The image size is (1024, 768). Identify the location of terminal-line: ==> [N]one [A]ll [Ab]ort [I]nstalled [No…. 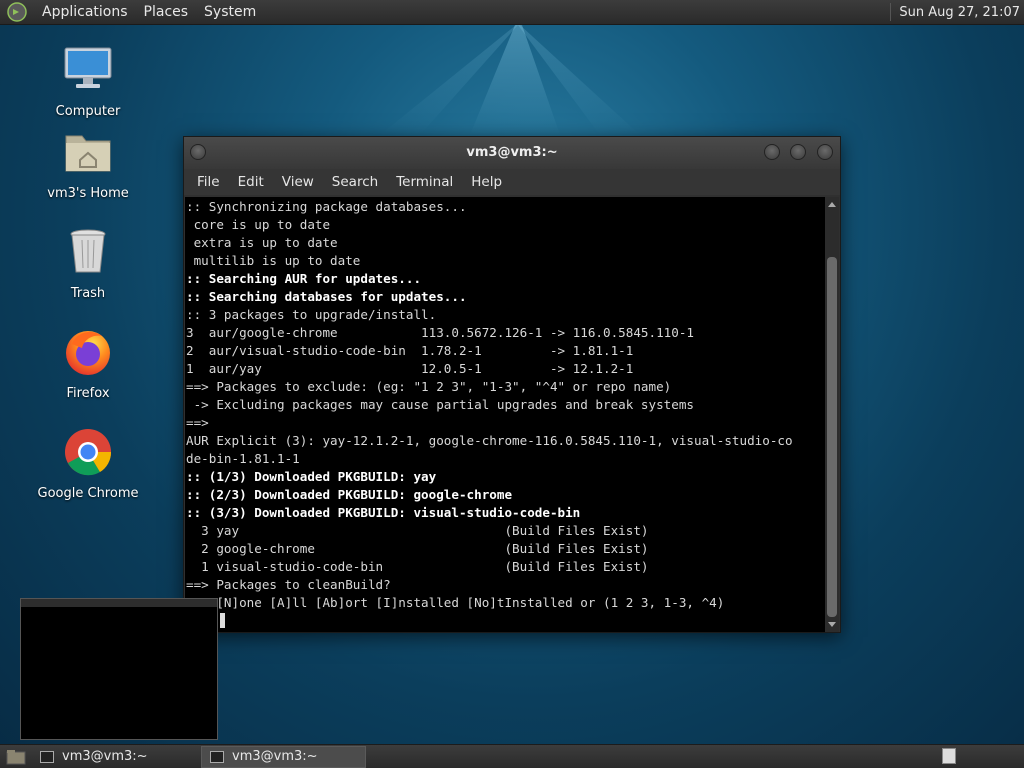
(455, 602).